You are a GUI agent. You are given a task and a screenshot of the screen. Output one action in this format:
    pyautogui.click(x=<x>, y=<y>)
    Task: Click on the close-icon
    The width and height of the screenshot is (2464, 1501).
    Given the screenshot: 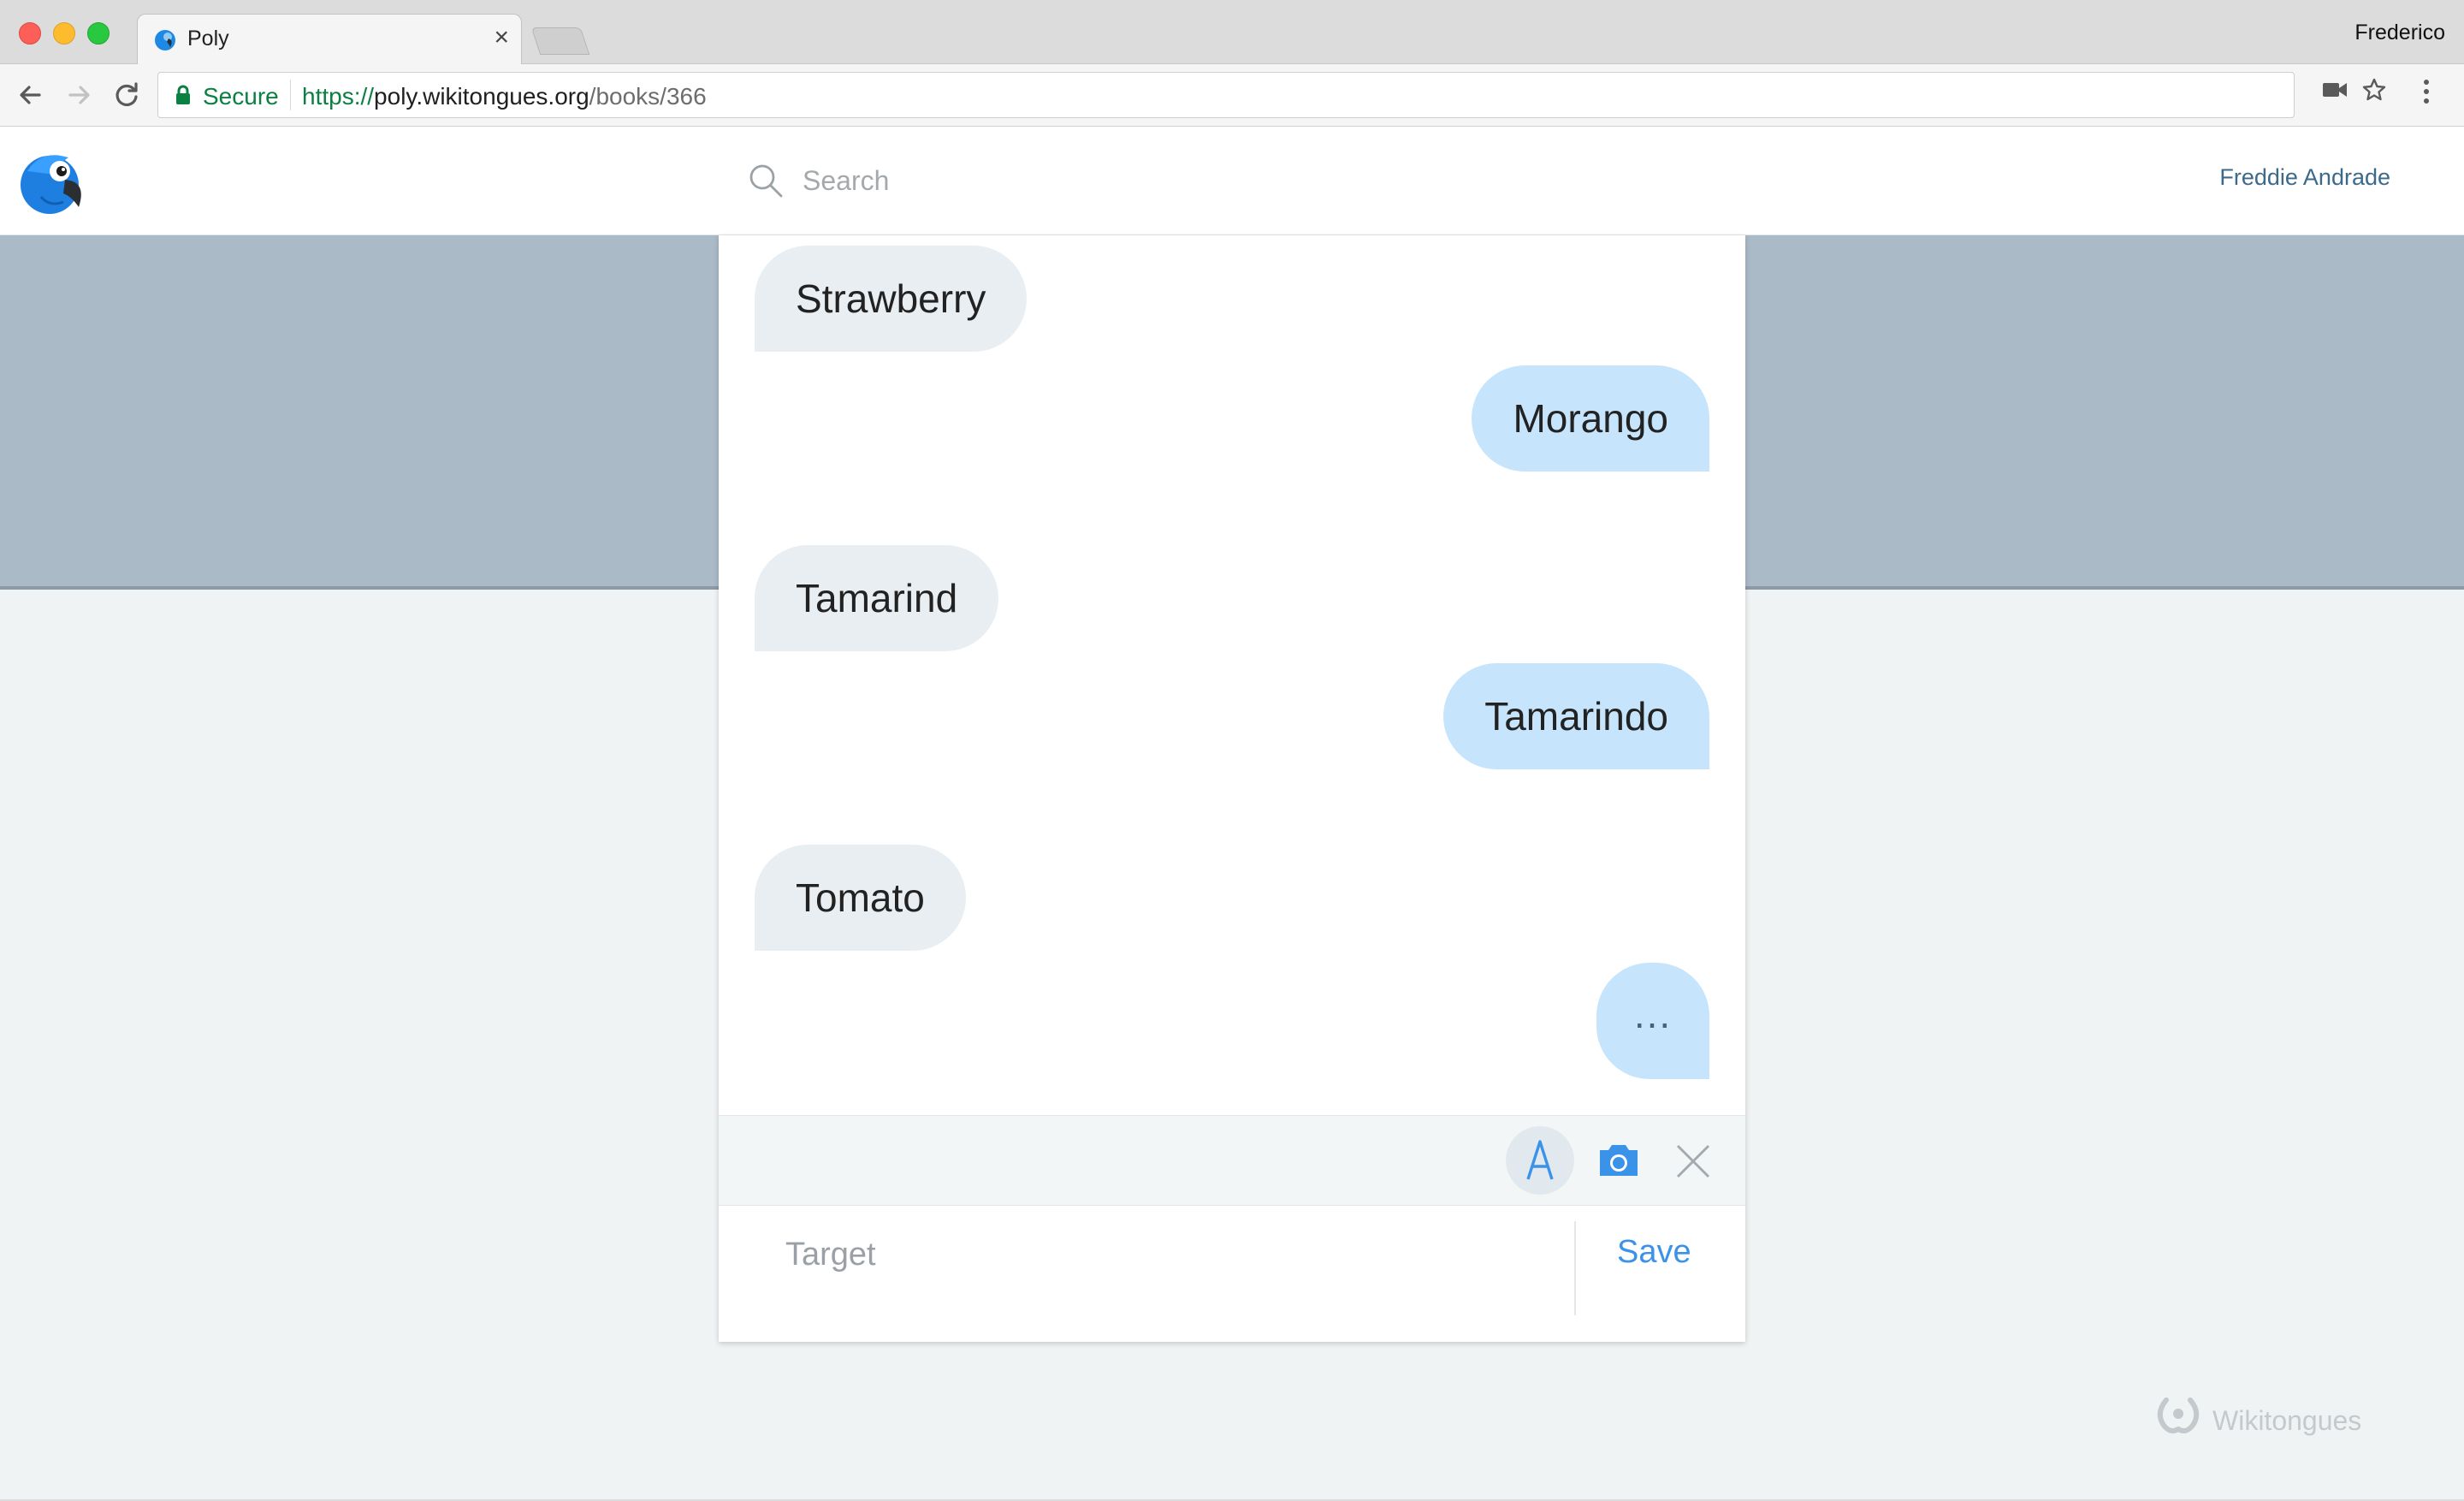 What is the action you would take?
    pyautogui.click(x=1693, y=1161)
    